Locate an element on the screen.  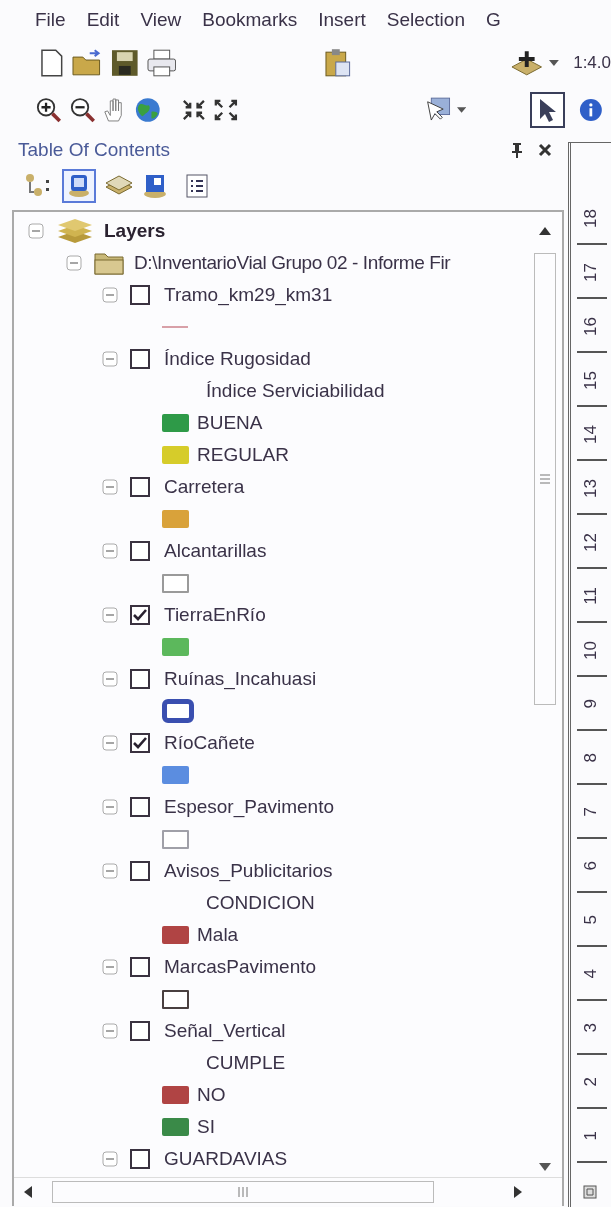
ruler-number: 14 is located at coordinates (591, 434).